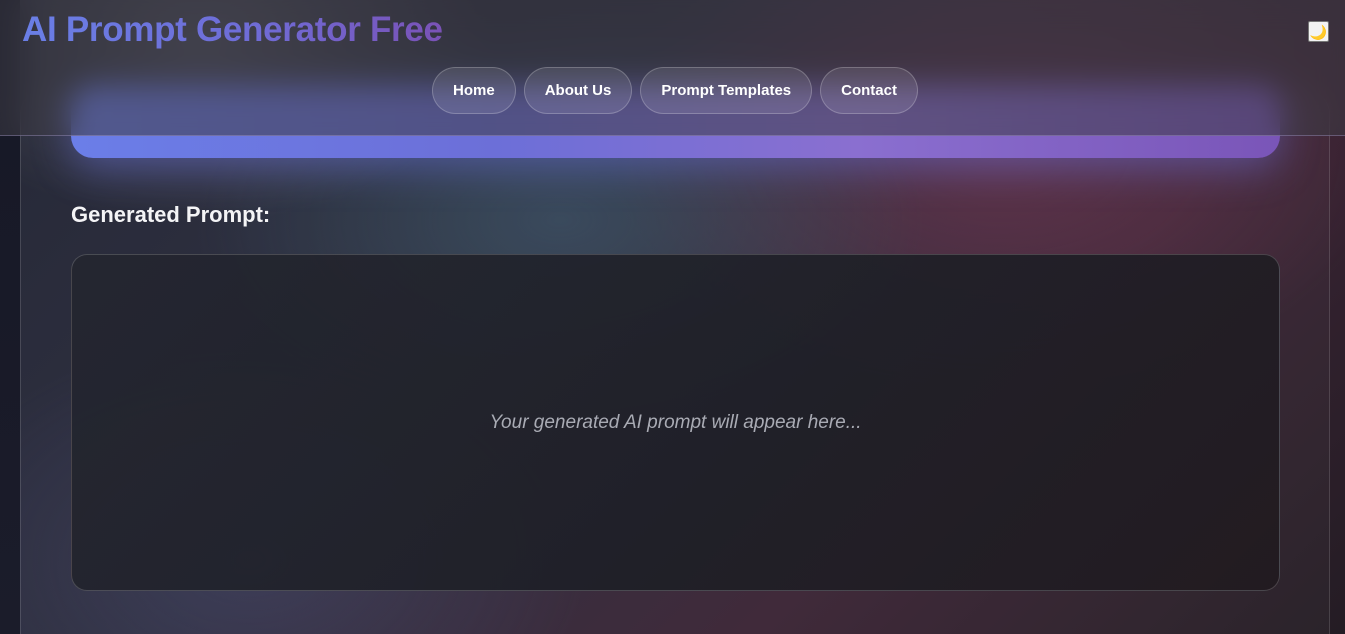 Image resolution: width=1345 pixels, height=634 pixels. What do you see at coordinates (726, 90) in the screenshot?
I see `nav-item-prompt-templates: Prompt Templates` at bounding box center [726, 90].